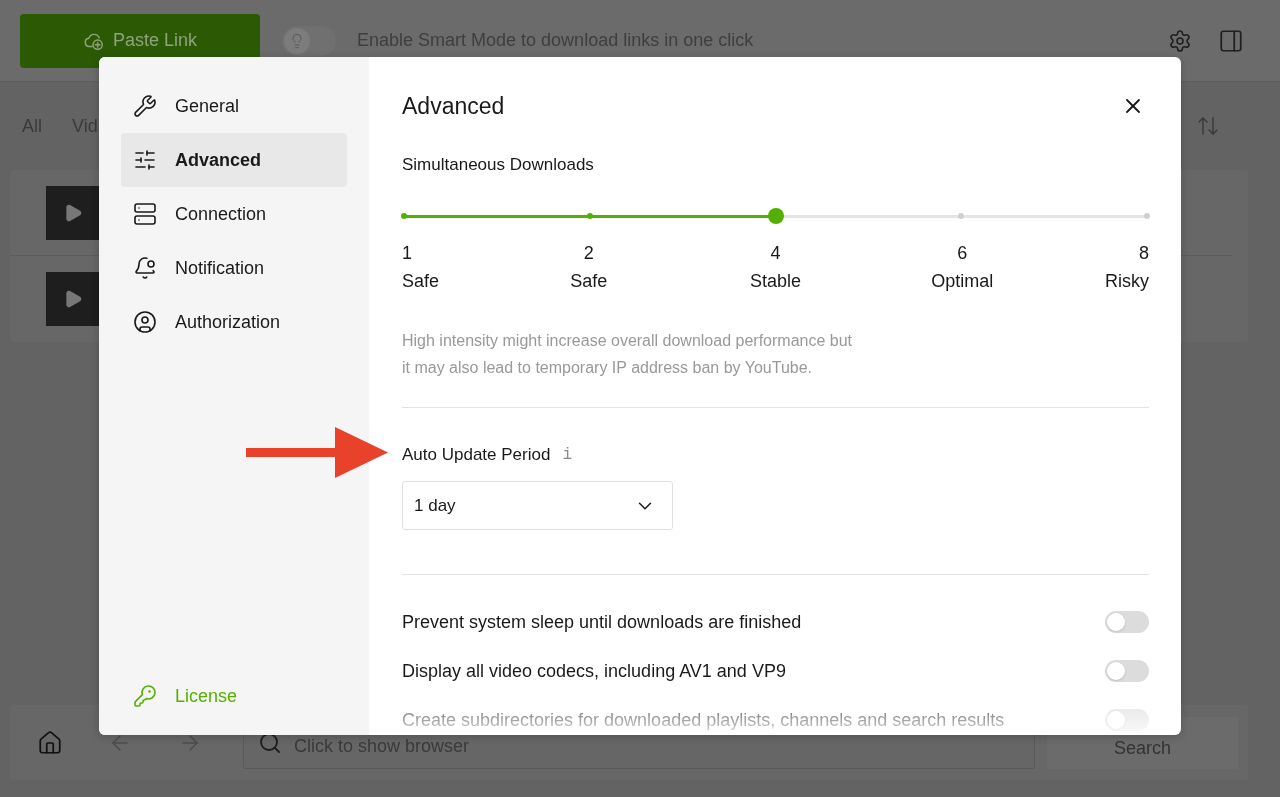 The image size is (1280, 797). What do you see at coordinates (234, 696) in the screenshot?
I see `license-link: License` at bounding box center [234, 696].